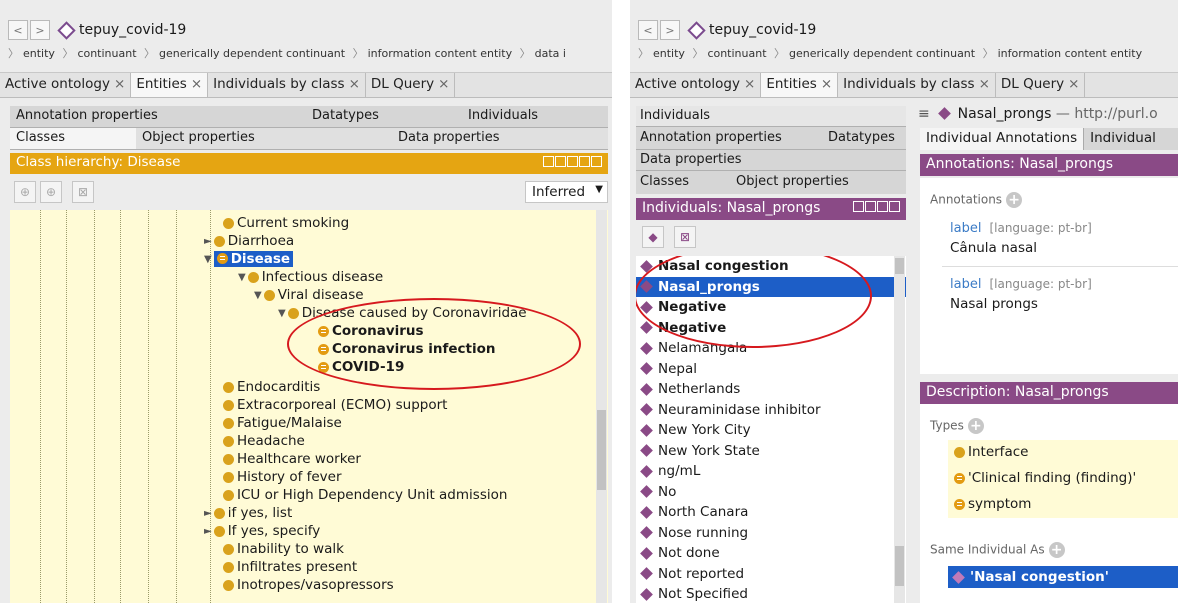 The image size is (1178, 603). What do you see at coordinates (286, 223) in the screenshot?
I see `tree-node: Current smoking` at bounding box center [286, 223].